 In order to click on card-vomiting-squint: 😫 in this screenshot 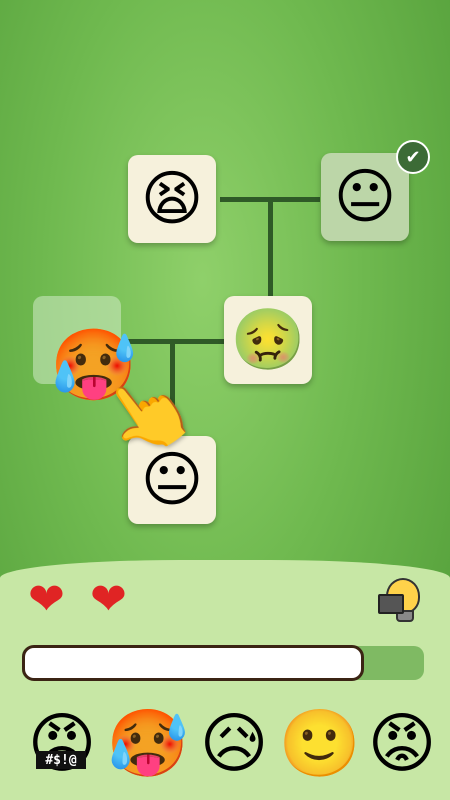, I will do `click(172, 199)`.